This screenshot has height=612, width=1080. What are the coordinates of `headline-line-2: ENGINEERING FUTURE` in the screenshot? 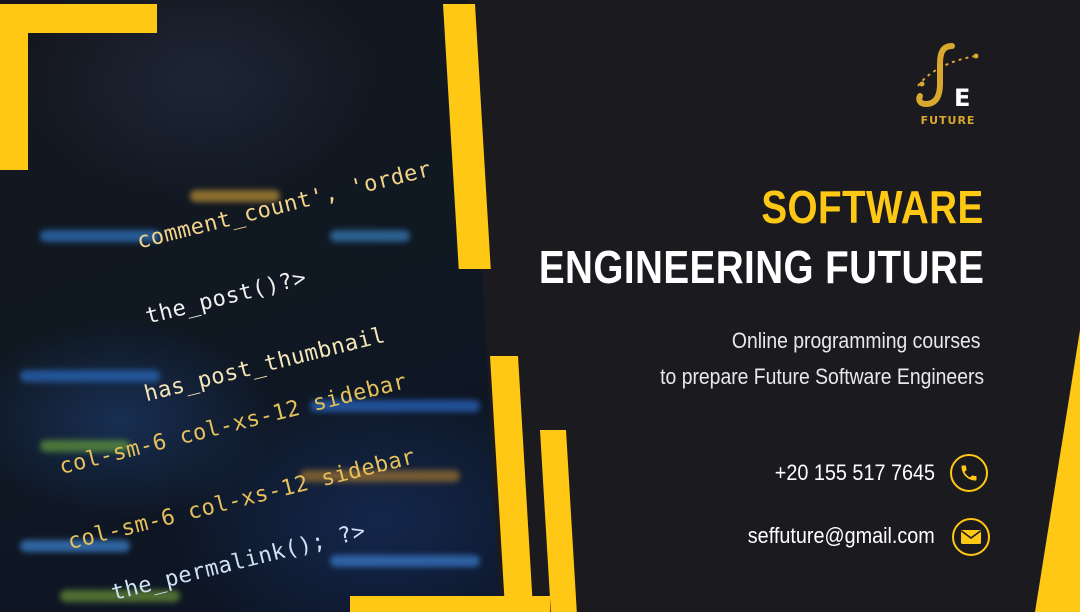 It's located at (761, 267).